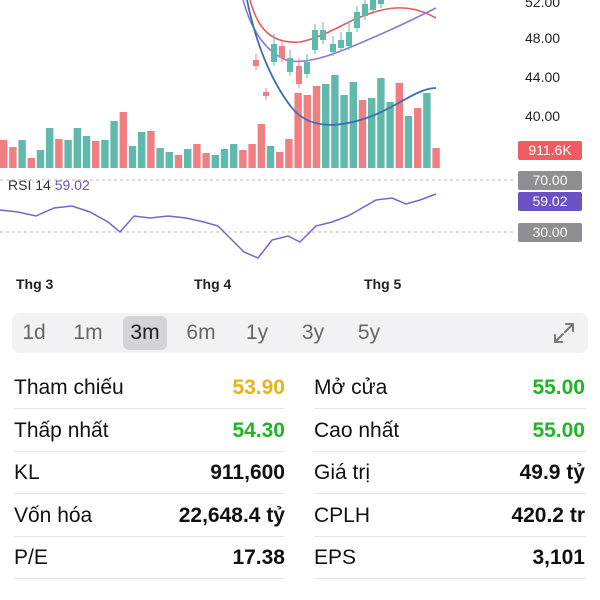  What do you see at coordinates (548, 515) in the screenshot?
I see `stat-value: 420.2 tr` at bounding box center [548, 515].